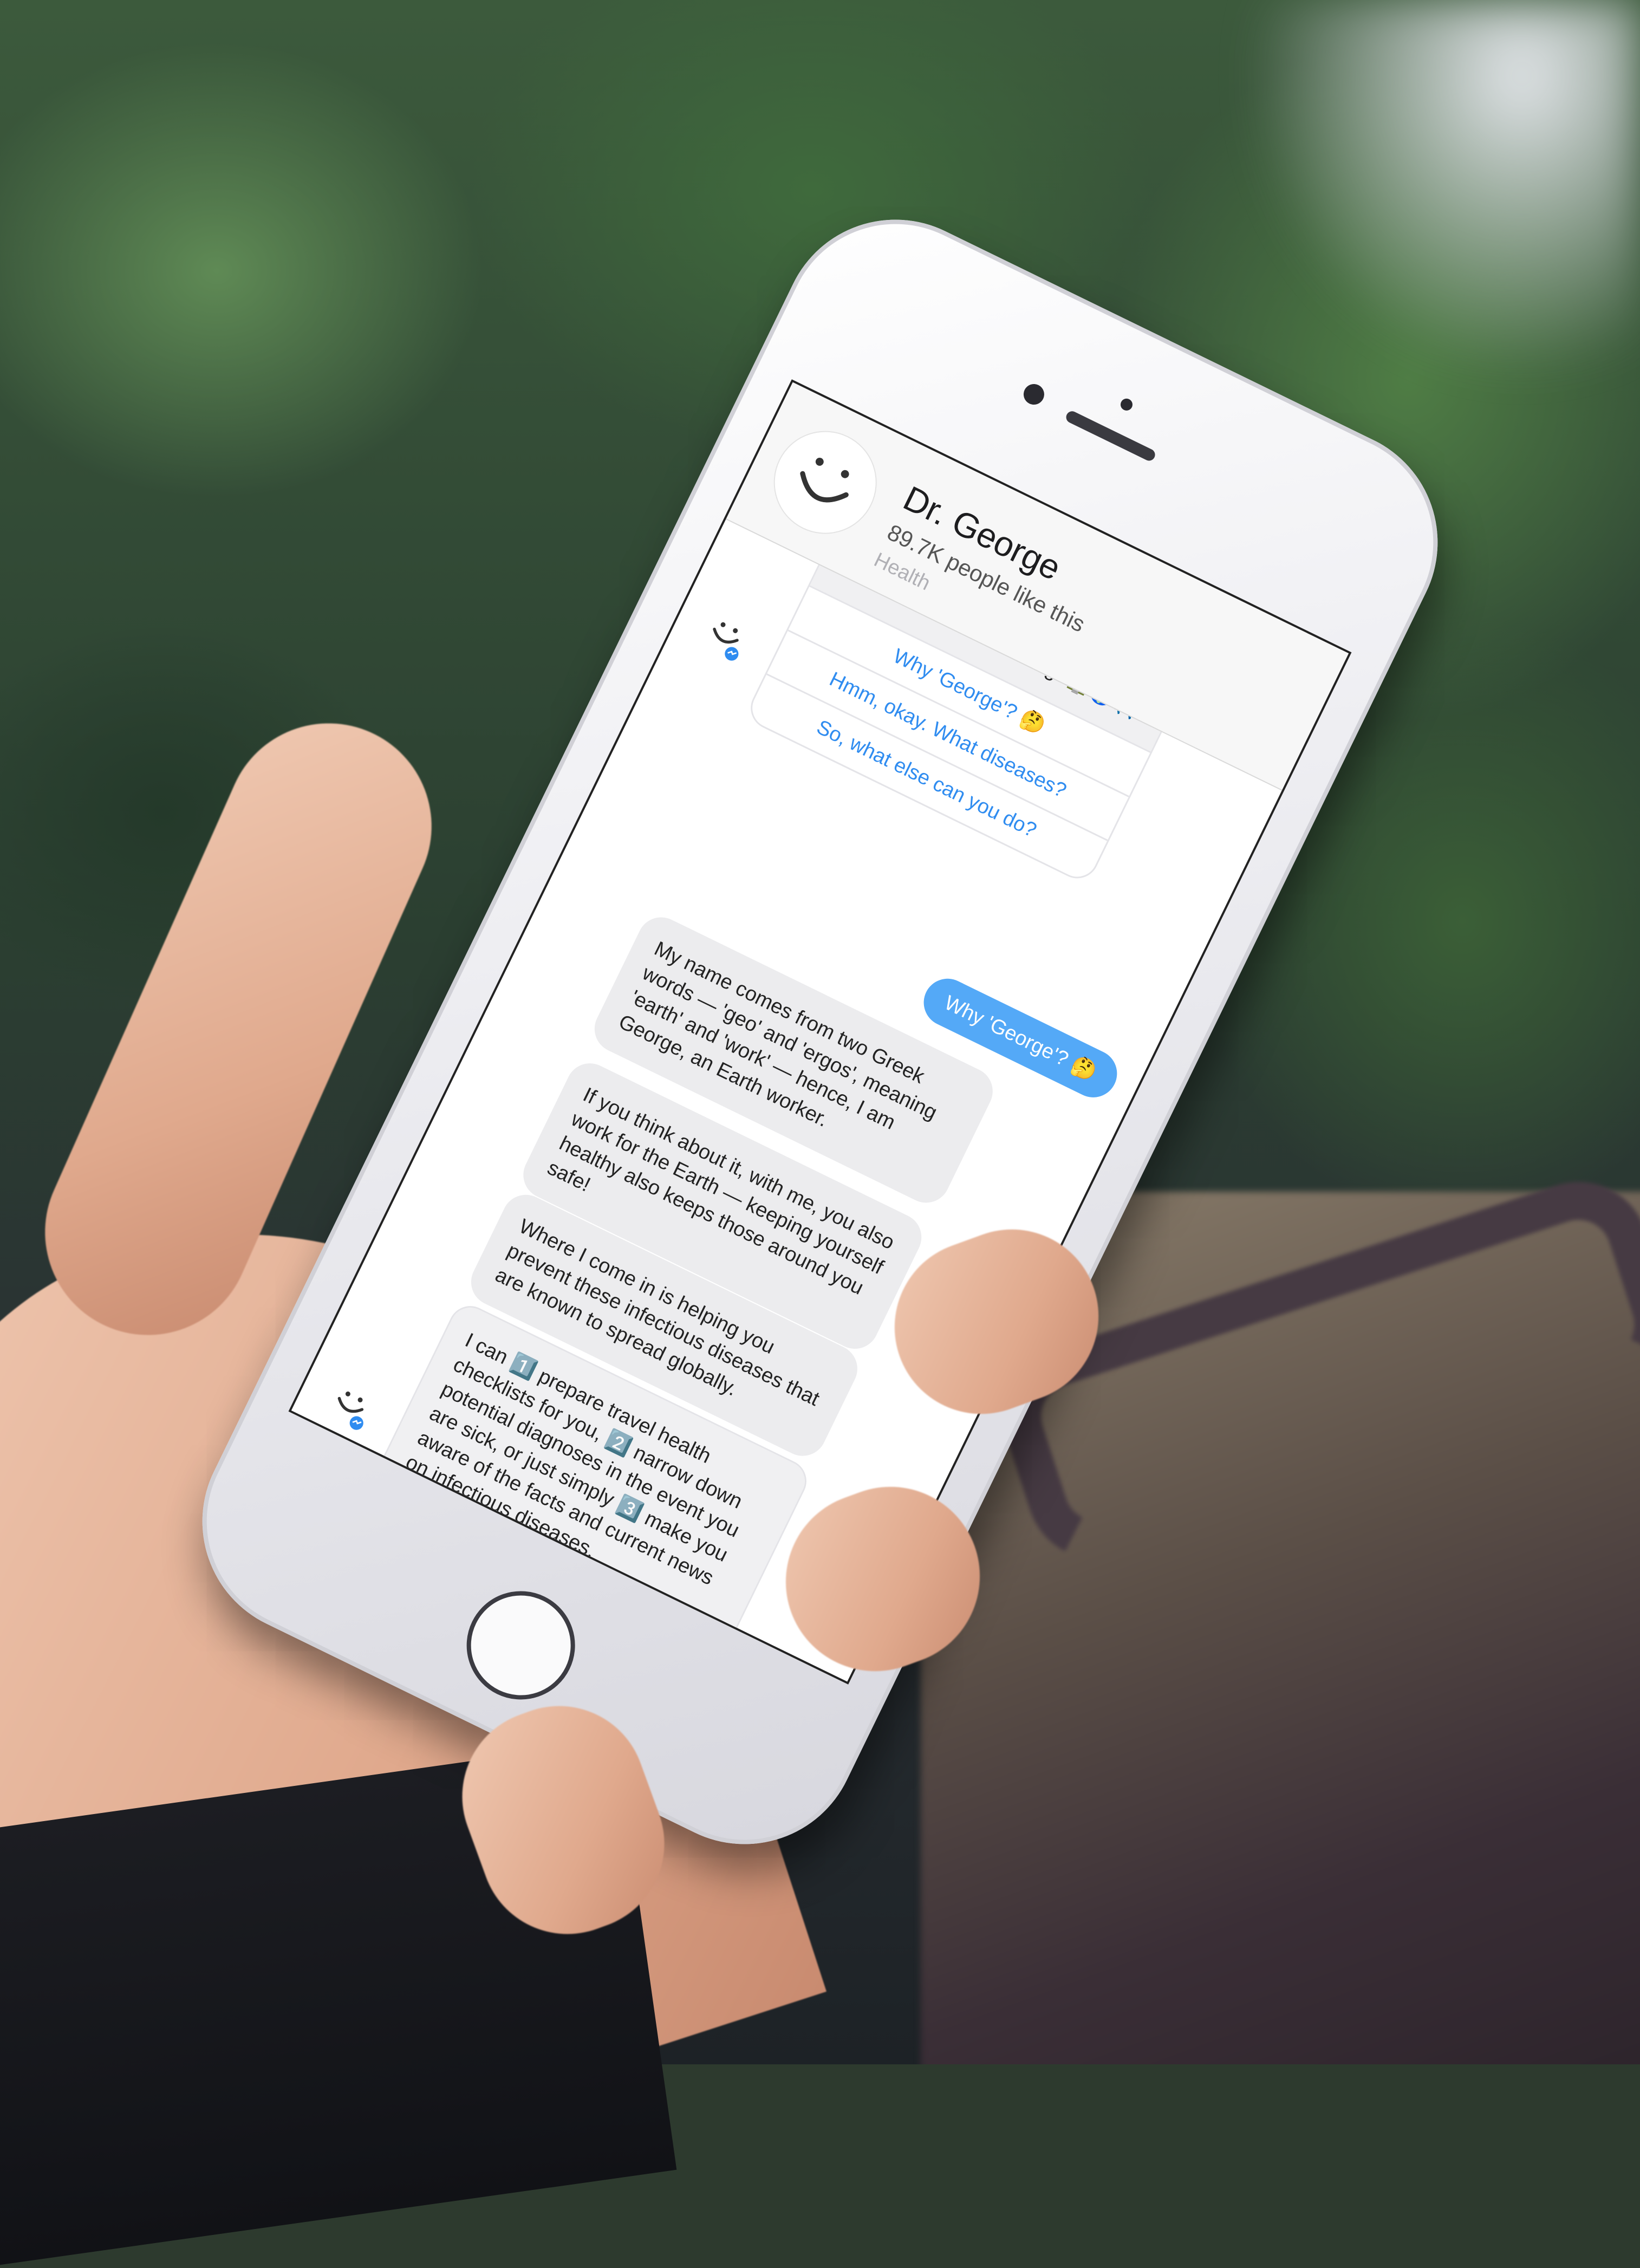 The width and height of the screenshot is (1640, 2268). What do you see at coordinates (1110, 436) in the screenshot?
I see `earpiece-speaker` at bounding box center [1110, 436].